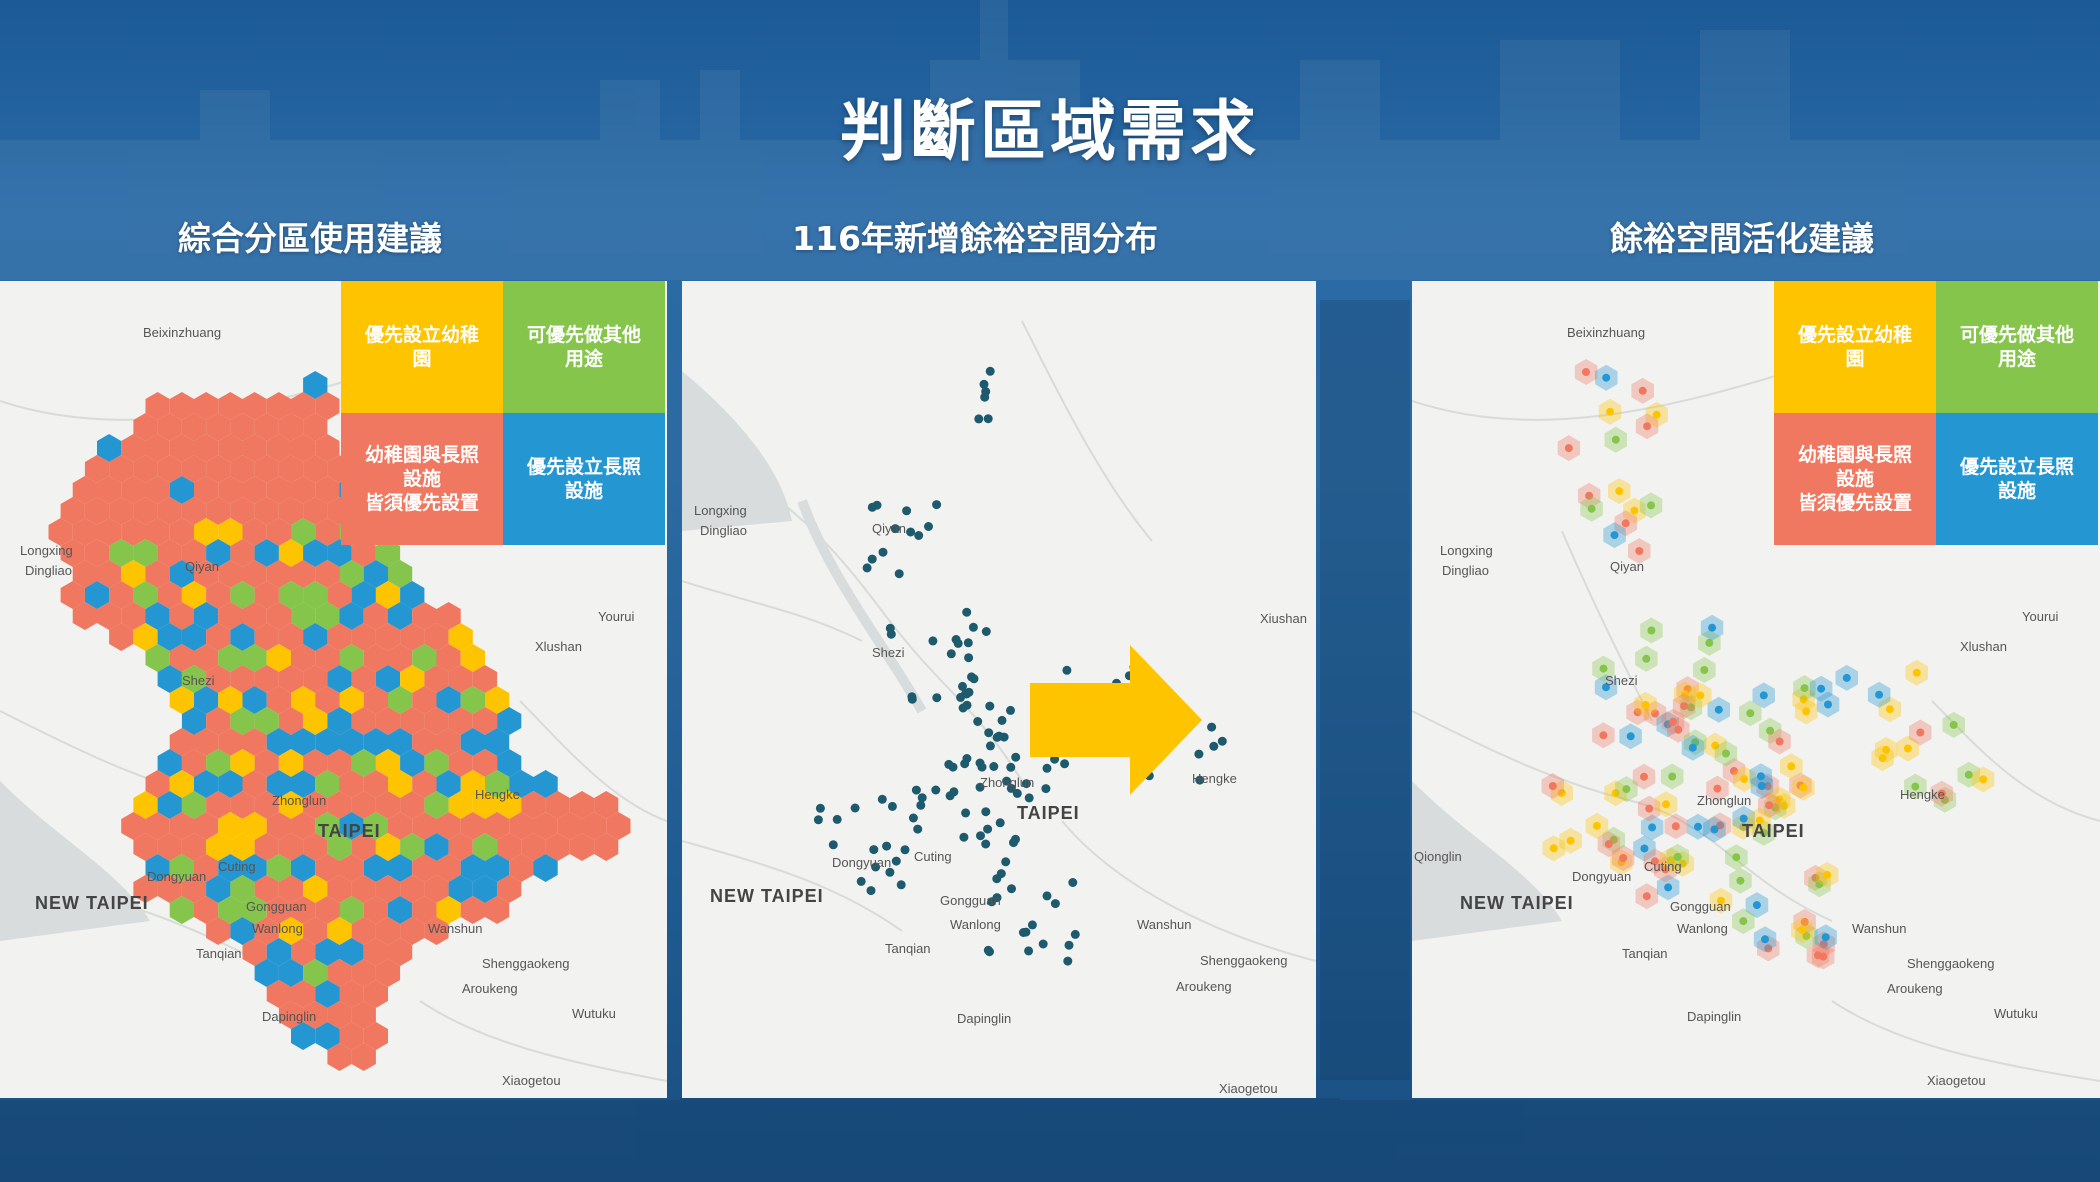  Describe the element at coordinates (1956, 1080) in the screenshot. I see `place-label: Xiaogetou` at that location.